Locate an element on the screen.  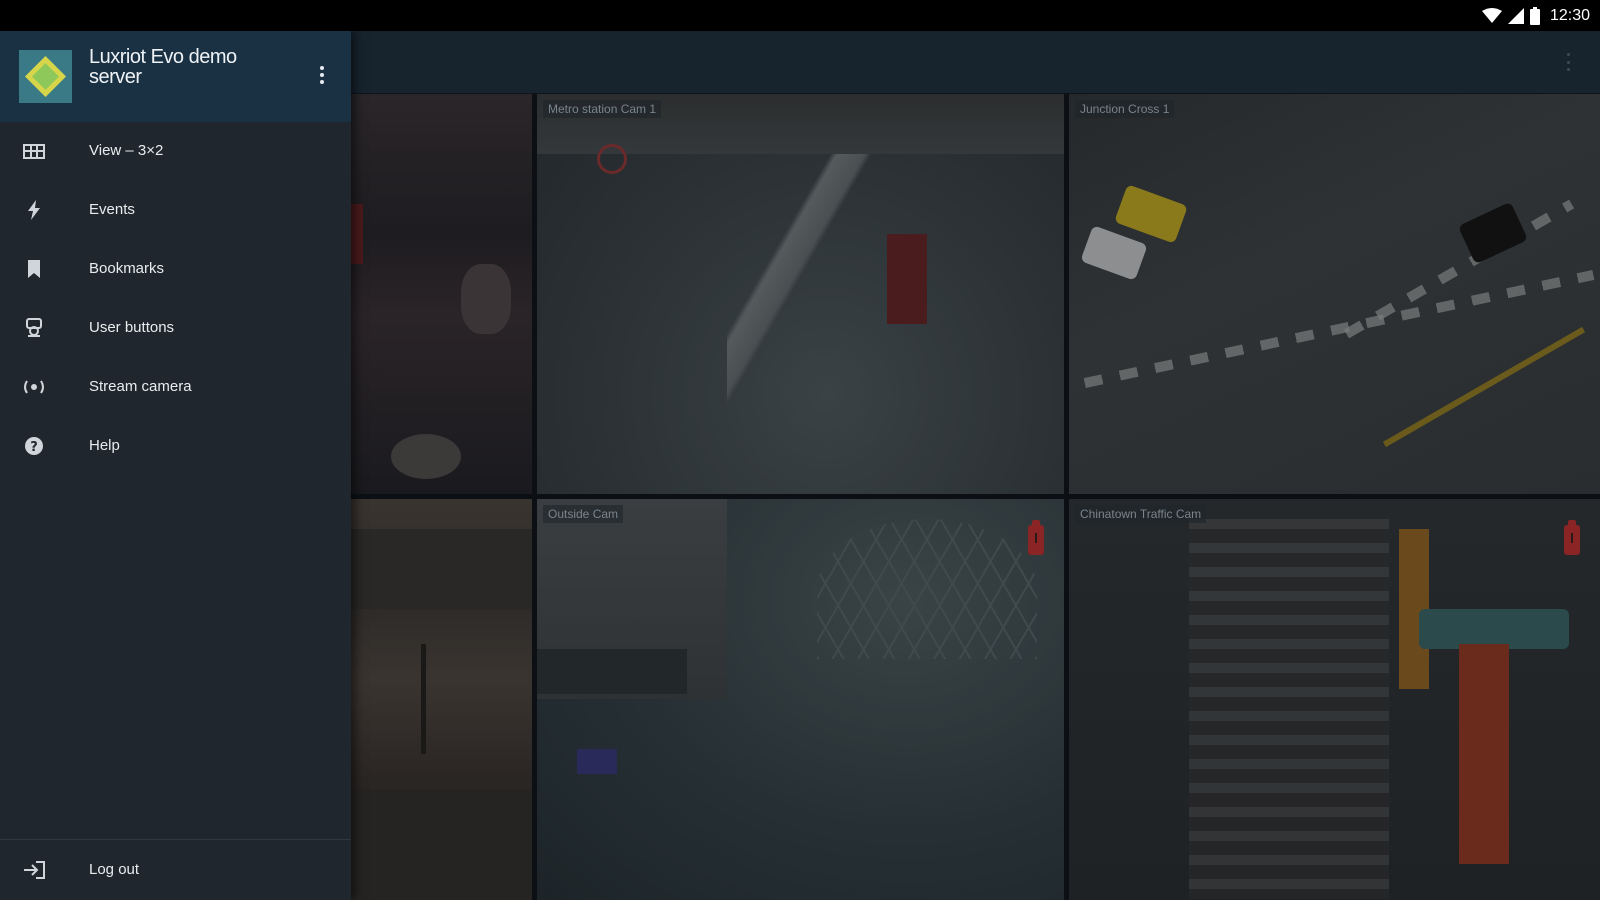
help-icon: ? is located at coordinates (34, 446).